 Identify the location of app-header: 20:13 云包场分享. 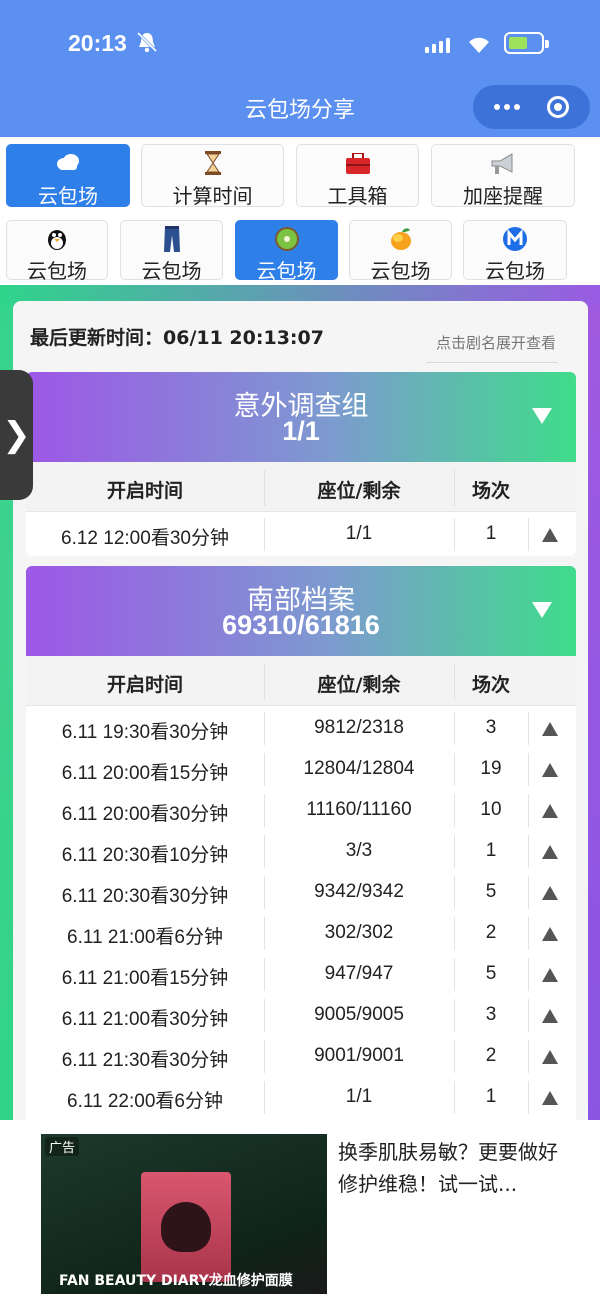
(300, 68).